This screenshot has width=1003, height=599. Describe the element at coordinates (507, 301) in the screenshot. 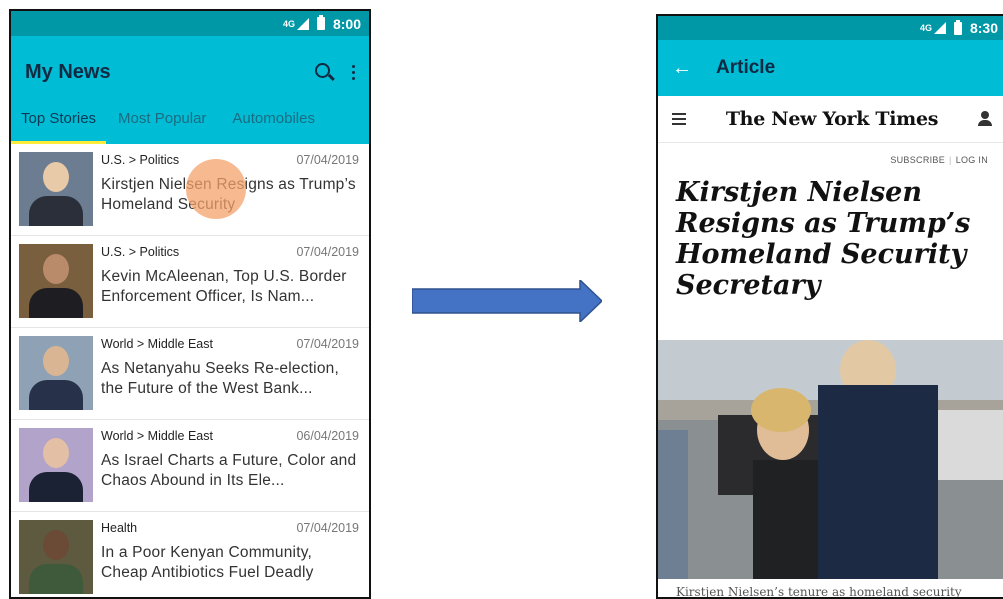

I see `transition-arrow-icon` at that location.